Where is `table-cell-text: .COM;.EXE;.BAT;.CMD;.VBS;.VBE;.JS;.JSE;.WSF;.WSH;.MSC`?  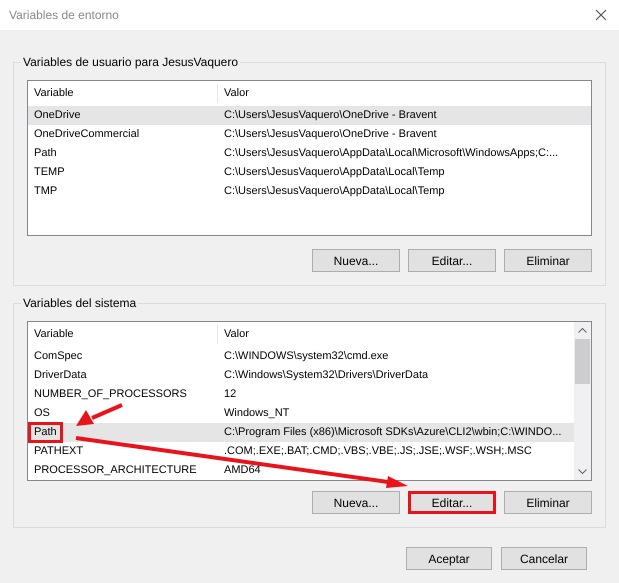
table-cell-text: .COM;.EXE;.BAT;.CMD;.VBS;.VBE;.JS;.JSE;.WSF;.WSH;.MSC is located at coordinates (377, 452).